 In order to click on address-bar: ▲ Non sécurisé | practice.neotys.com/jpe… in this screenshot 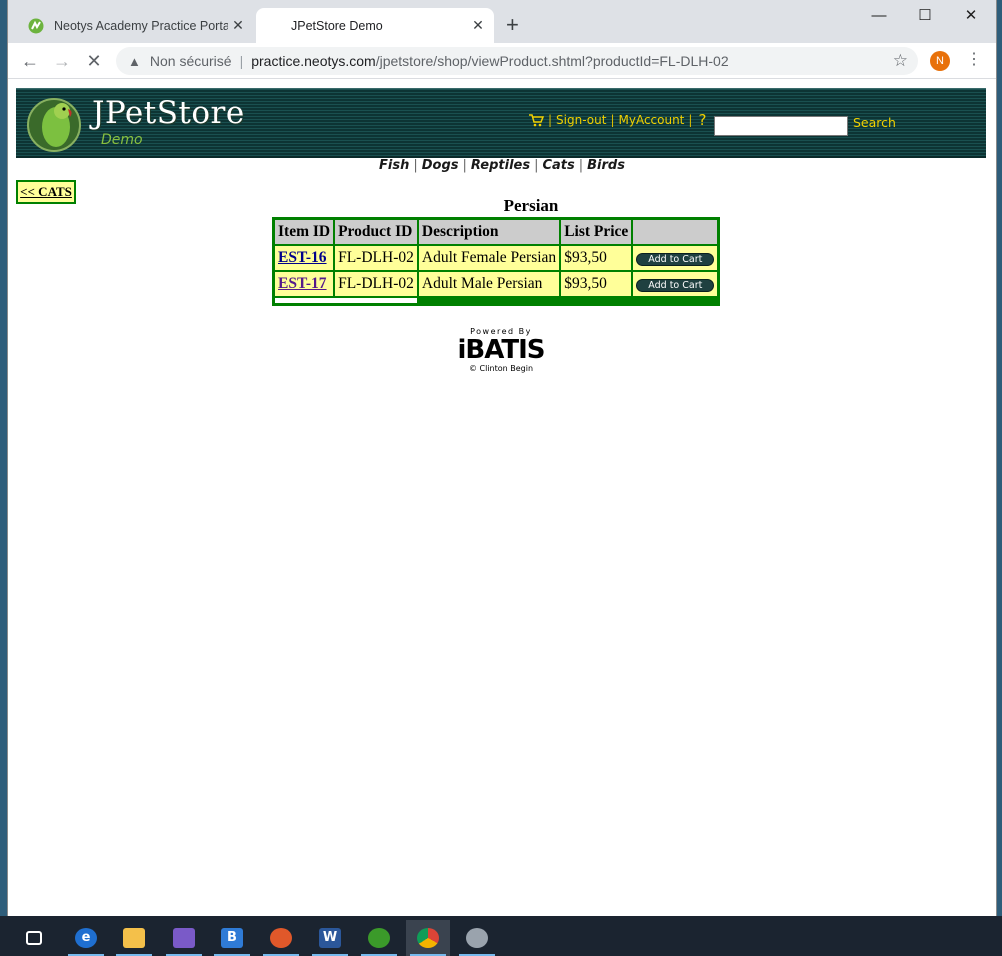, I will do `click(517, 61)`.